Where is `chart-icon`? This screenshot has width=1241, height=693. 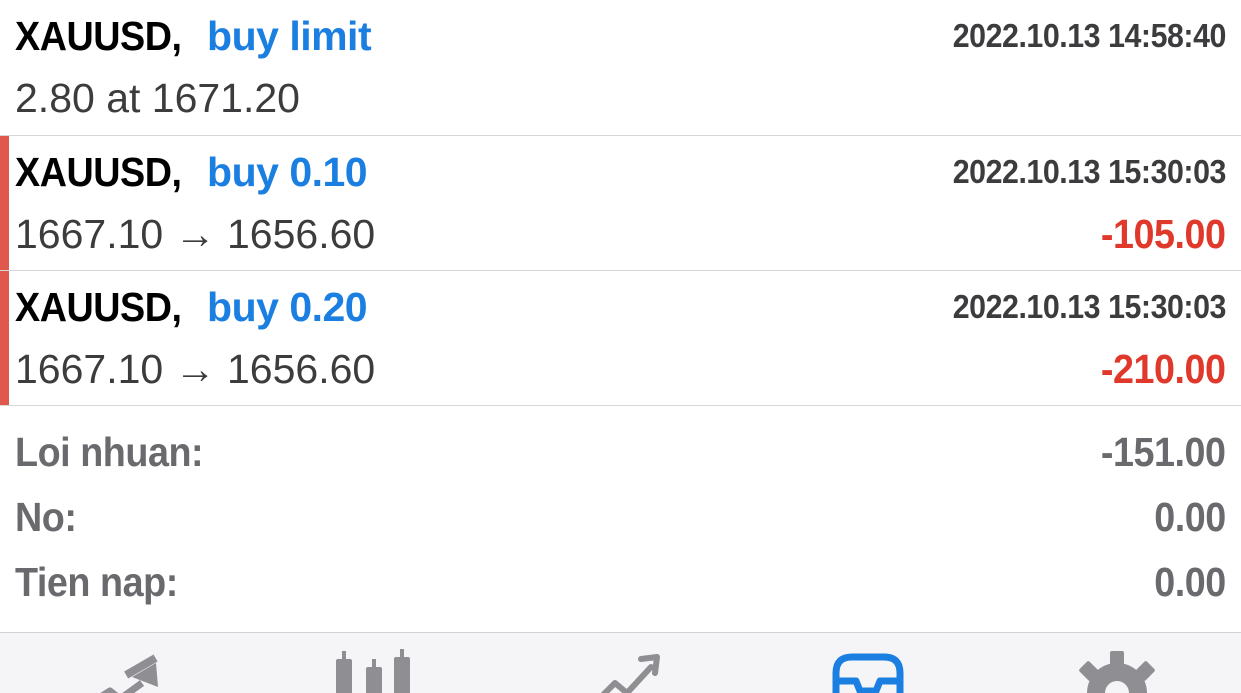 chart-icon is located at coordinates (373, 671).